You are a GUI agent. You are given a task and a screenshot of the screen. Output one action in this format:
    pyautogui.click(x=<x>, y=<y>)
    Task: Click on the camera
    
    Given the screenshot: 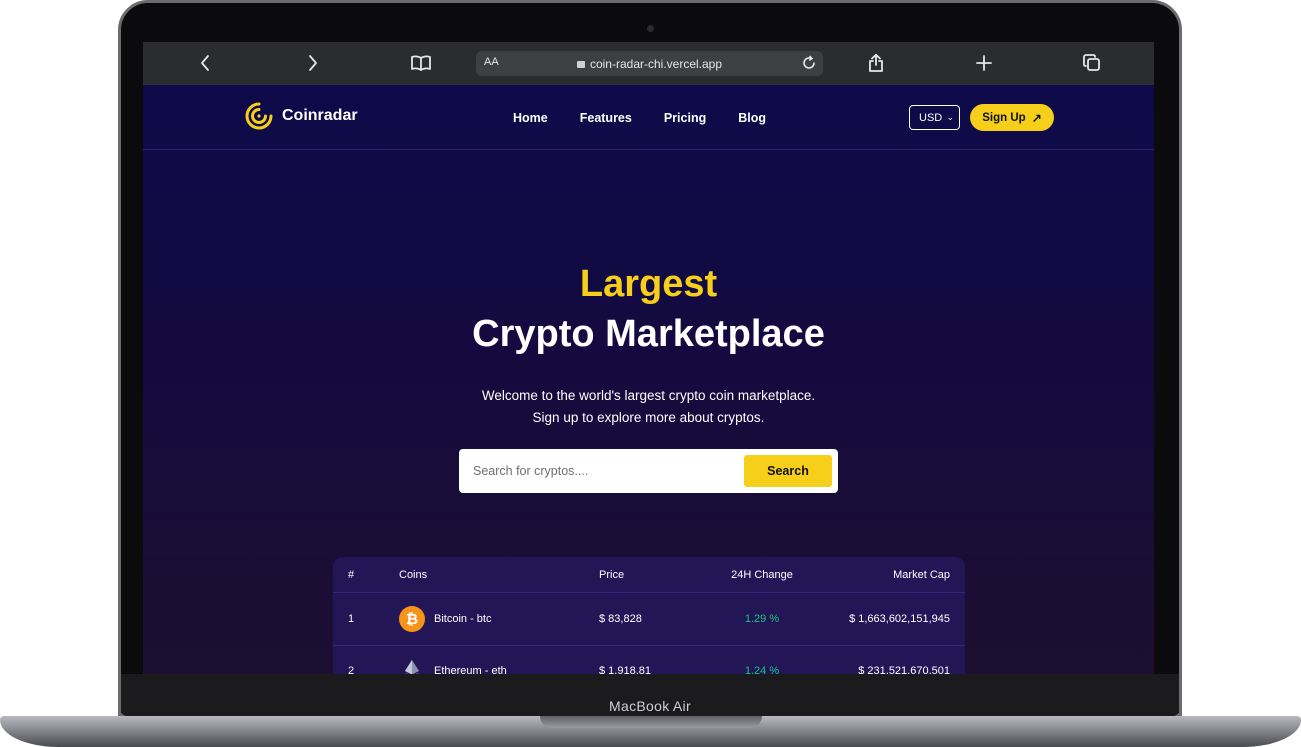 What is the action you would take?
    pyautogui.click(x=650, y=28)
    